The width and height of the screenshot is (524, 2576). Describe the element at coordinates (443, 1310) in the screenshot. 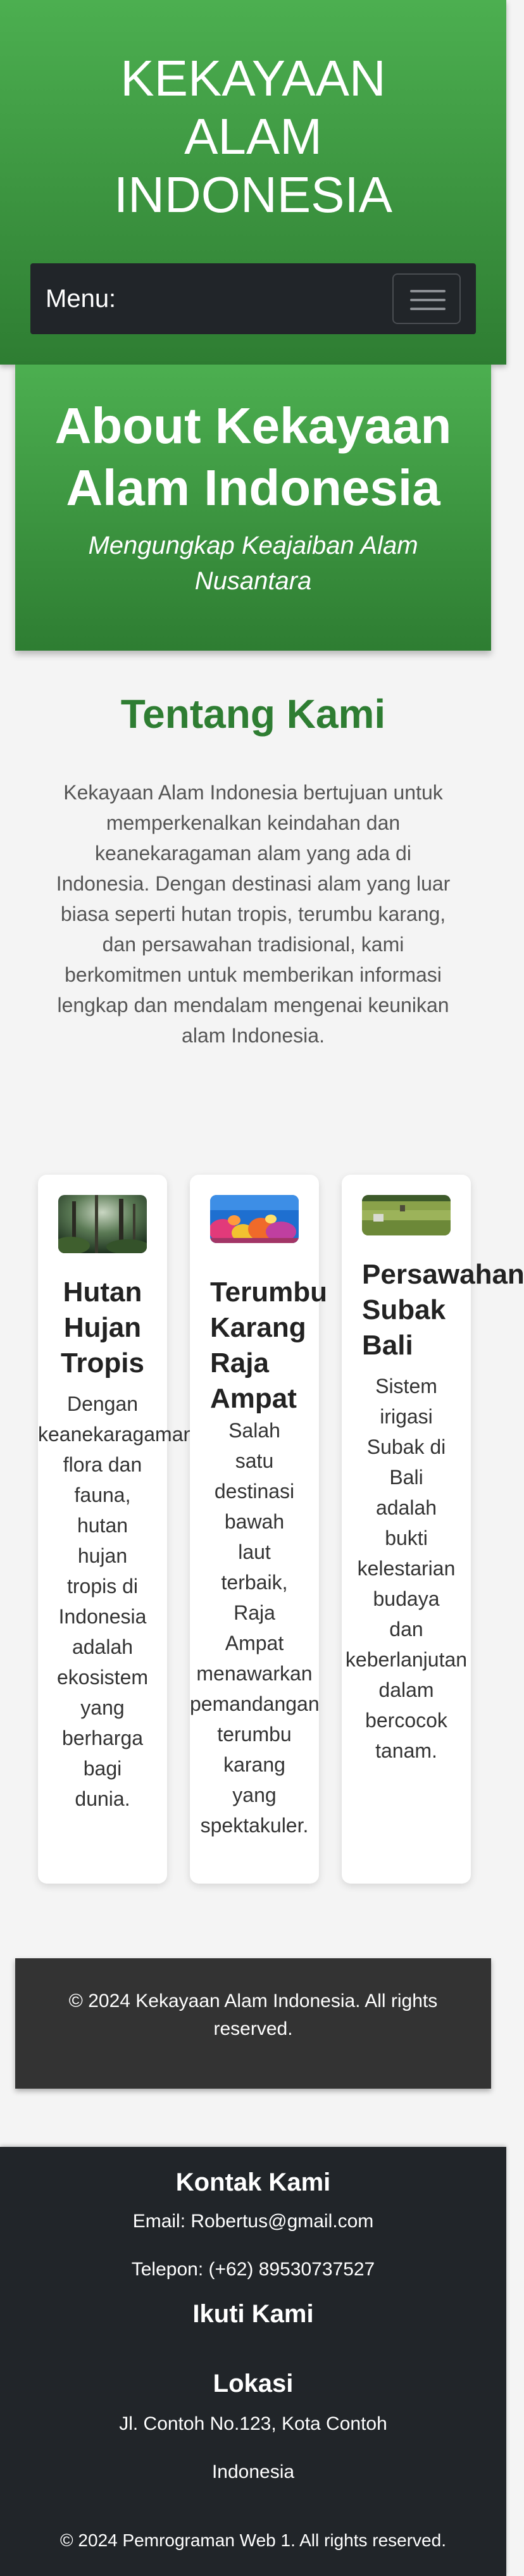

I see `card-title: Persawahan Subak Bali` at that location.